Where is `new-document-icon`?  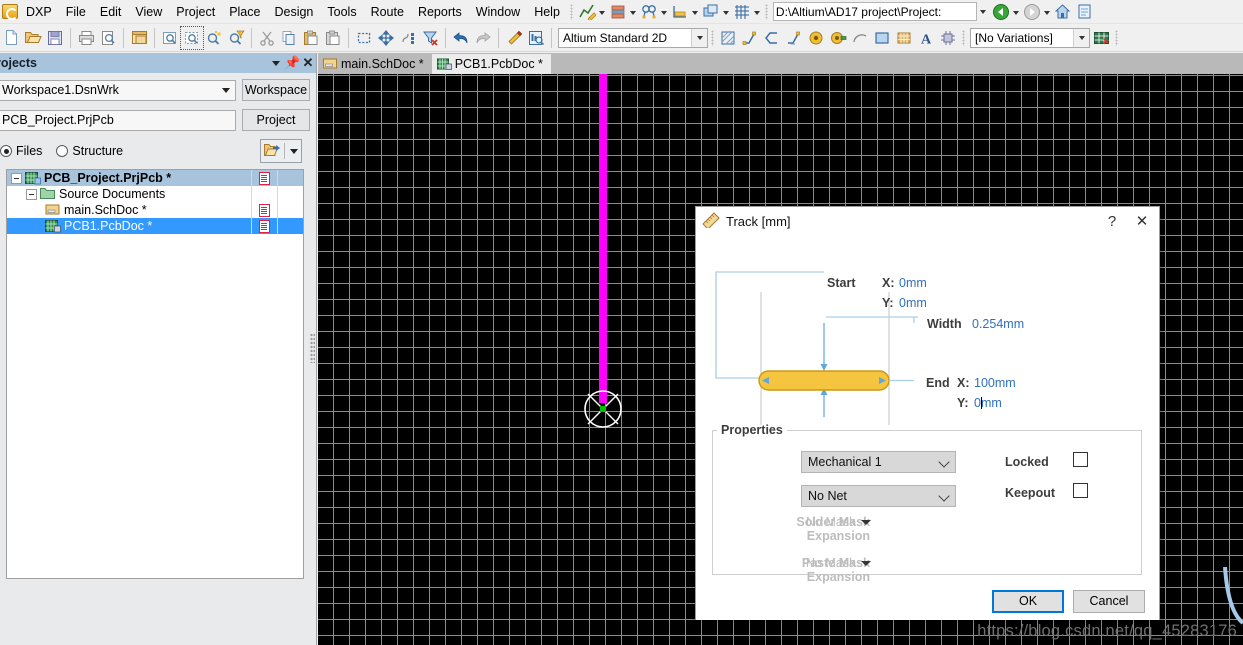 new-document-icon is located at coordinates (11, 38).